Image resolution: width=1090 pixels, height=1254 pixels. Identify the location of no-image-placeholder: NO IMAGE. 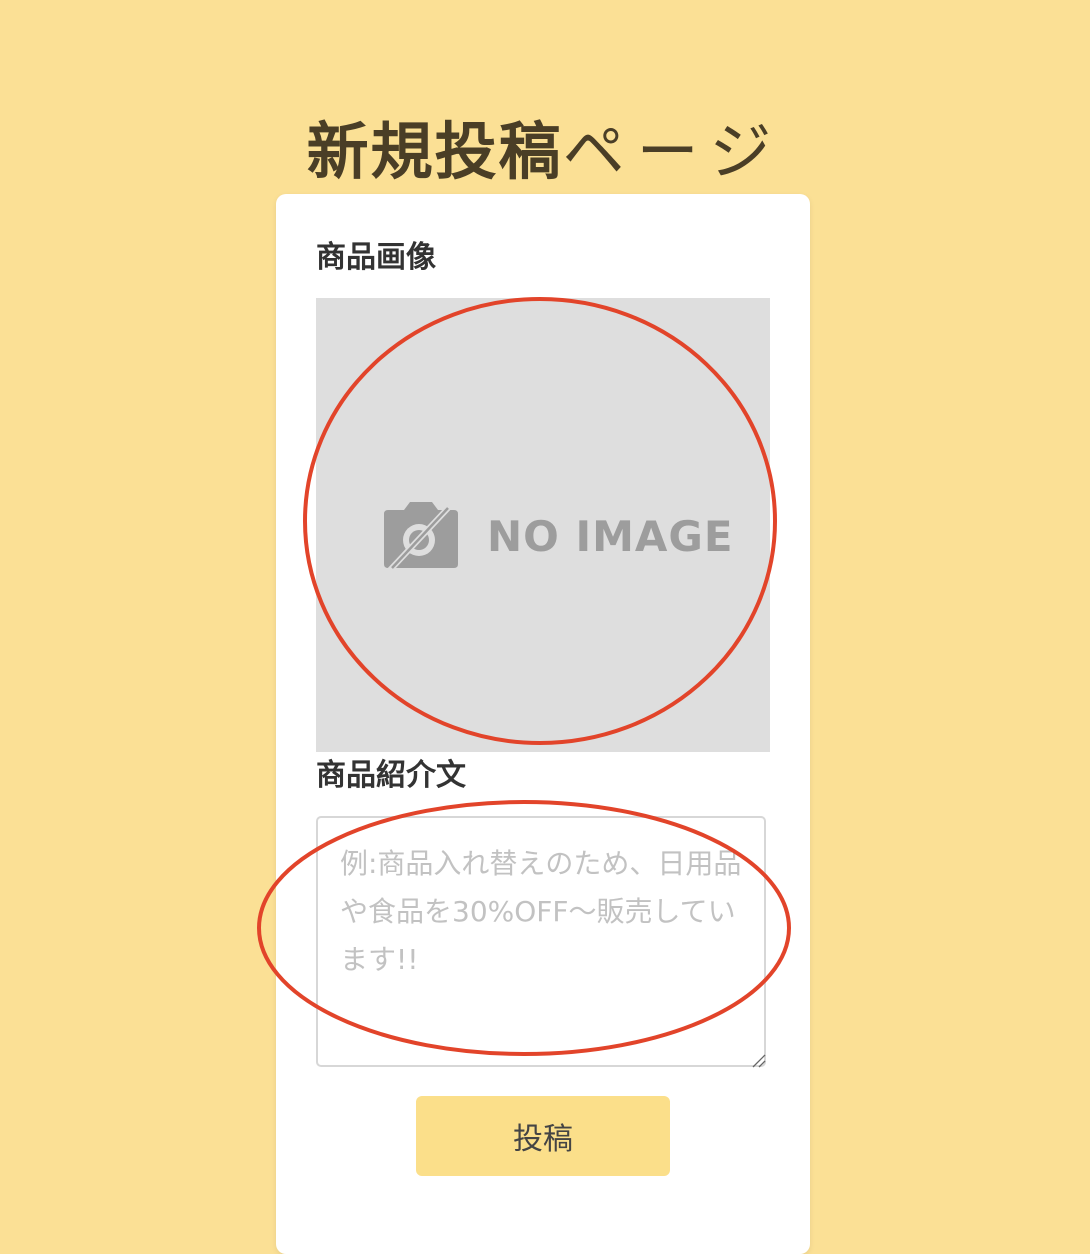
(557, 537).